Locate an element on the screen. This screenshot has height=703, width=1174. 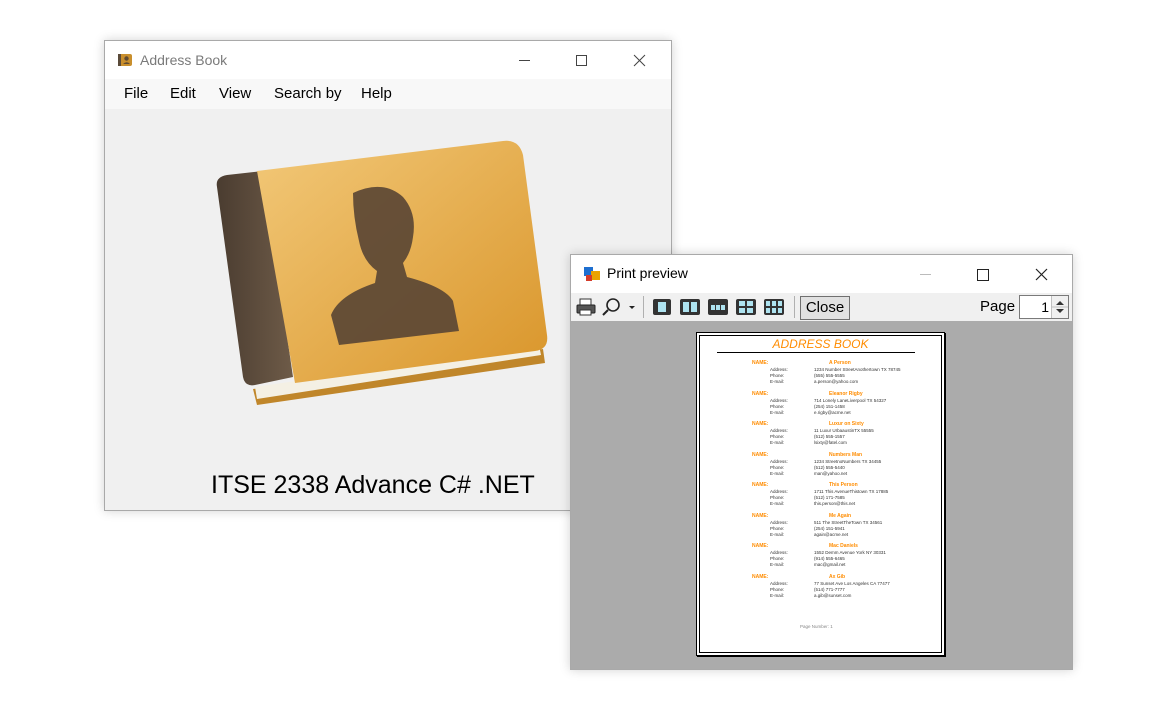
document-title: ADDRESS BOOK is located at coordinates (820, 344).